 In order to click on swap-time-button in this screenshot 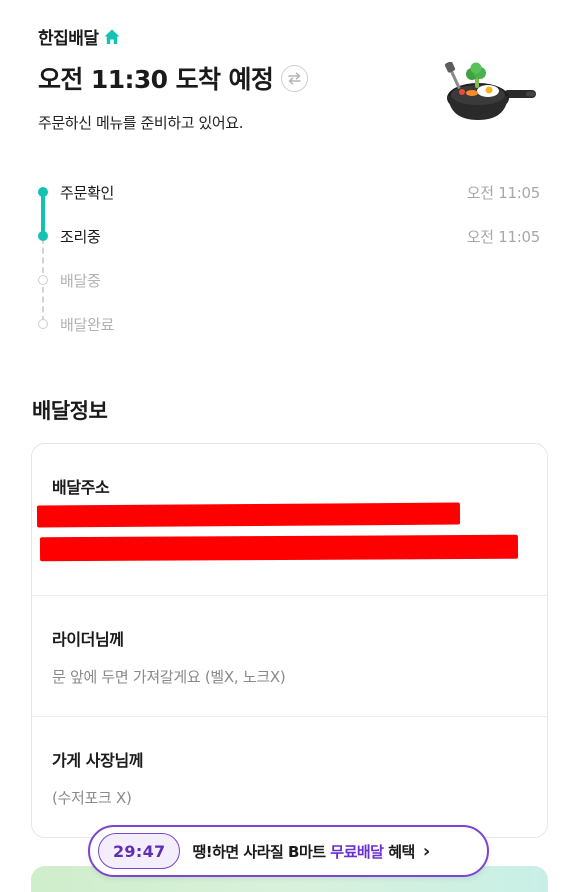, I will do `click(295, 78)`.